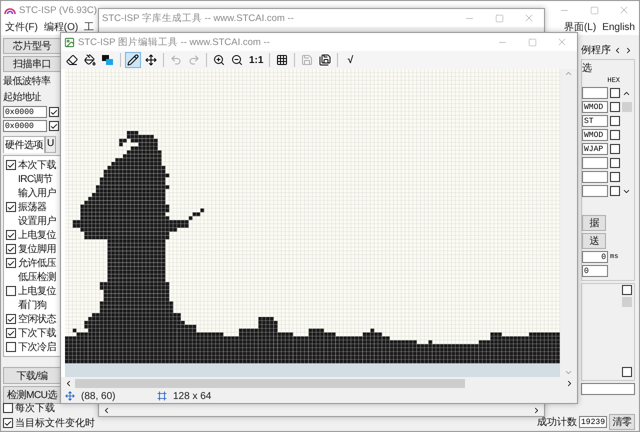 This screenshot has height=432, width=640. I want to click on checkbox-label: 每次下载, so click(35, 408).